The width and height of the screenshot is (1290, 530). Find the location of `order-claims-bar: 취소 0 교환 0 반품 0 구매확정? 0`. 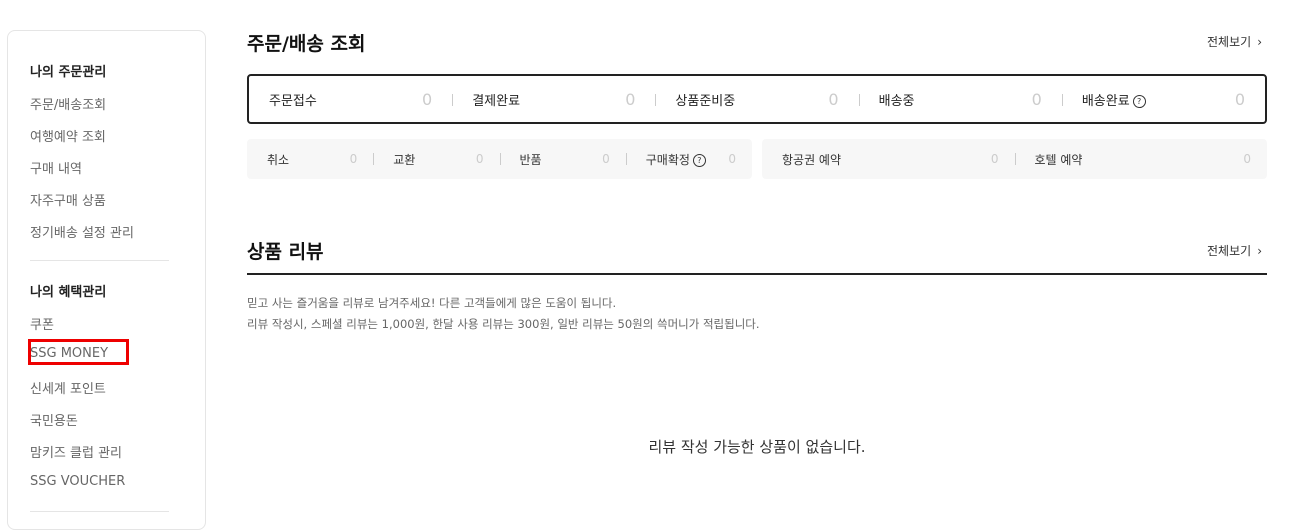

order-claims-bar: 취소 0 교환 0 반품 0 구매확정? 0 is located at coordinates (499, 159).